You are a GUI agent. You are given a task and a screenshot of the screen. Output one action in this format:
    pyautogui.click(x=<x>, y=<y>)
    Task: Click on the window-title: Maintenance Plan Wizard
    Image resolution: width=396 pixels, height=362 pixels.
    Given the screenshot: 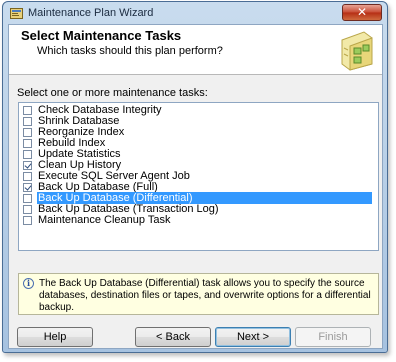 What is the action you would take?
    pyautogui.click(x=91, y=13)
    